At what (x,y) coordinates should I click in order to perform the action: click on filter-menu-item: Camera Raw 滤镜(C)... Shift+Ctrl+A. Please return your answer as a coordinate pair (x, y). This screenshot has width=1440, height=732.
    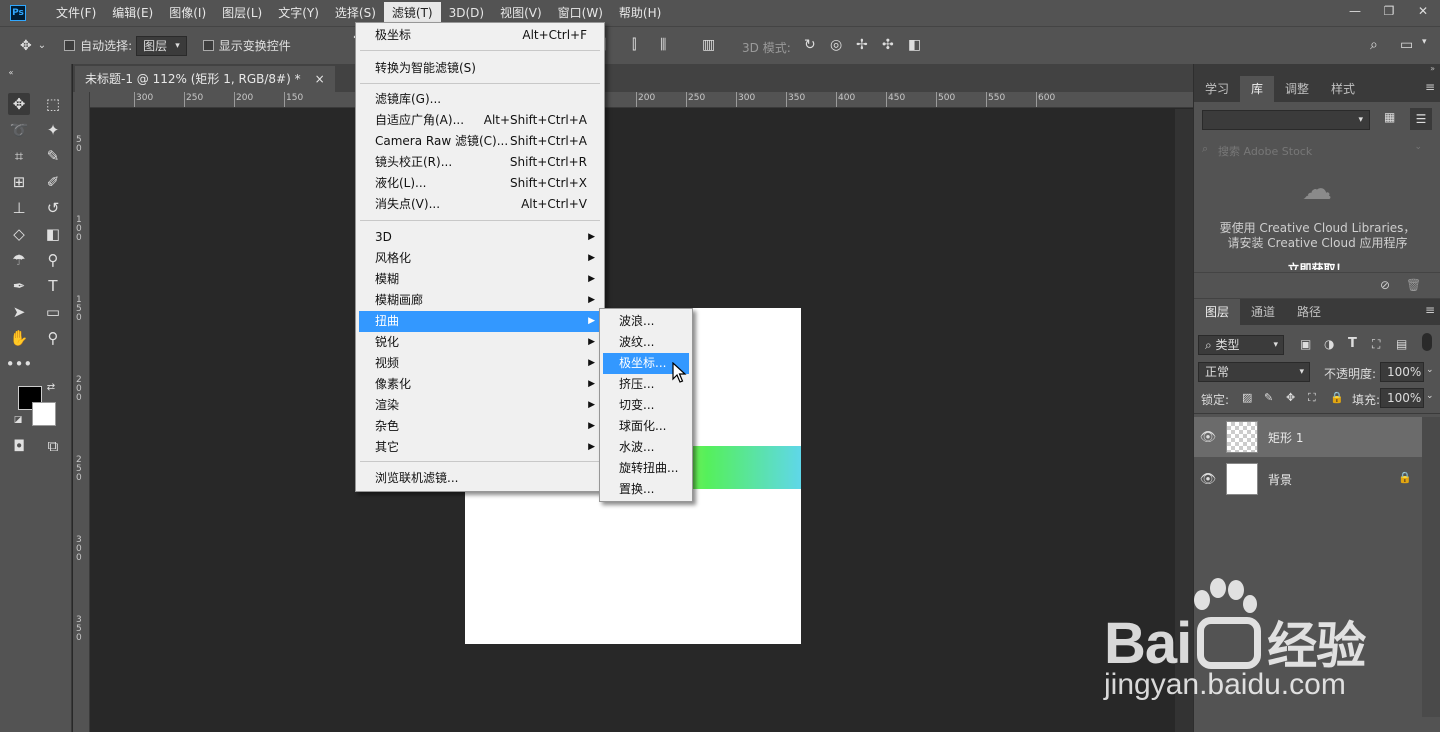
    Looking at the image, I should click on (480, 141).